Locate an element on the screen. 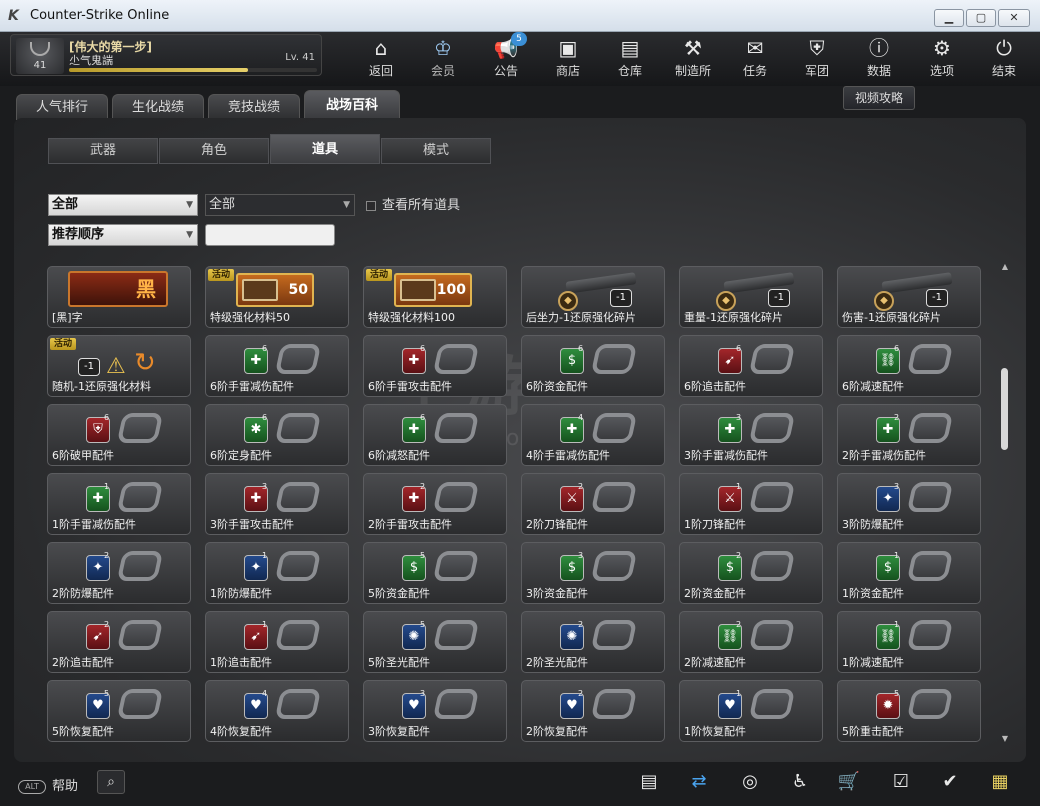 The image size is (1040, 806). nav-home: ⌂ 返回 is located at coordinates (381, 58).